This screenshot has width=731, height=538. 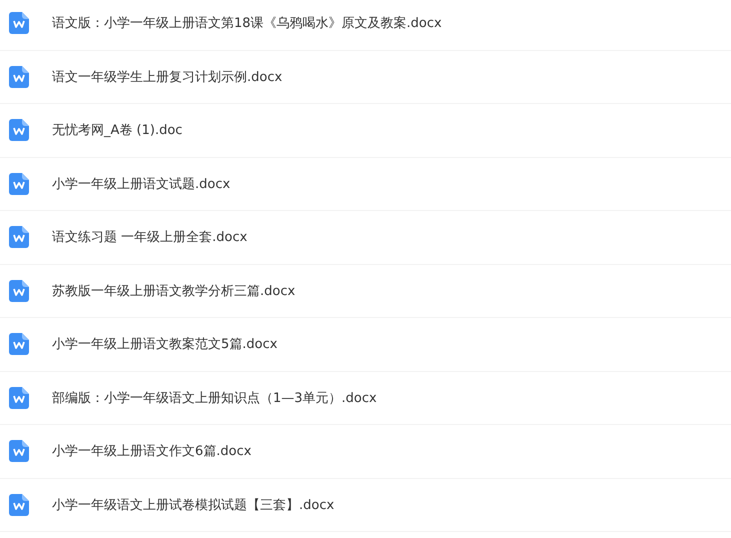 I want to click on file-name: 小学一年级上册语文教案范文5篇.docx, so click(x=165, y=344).